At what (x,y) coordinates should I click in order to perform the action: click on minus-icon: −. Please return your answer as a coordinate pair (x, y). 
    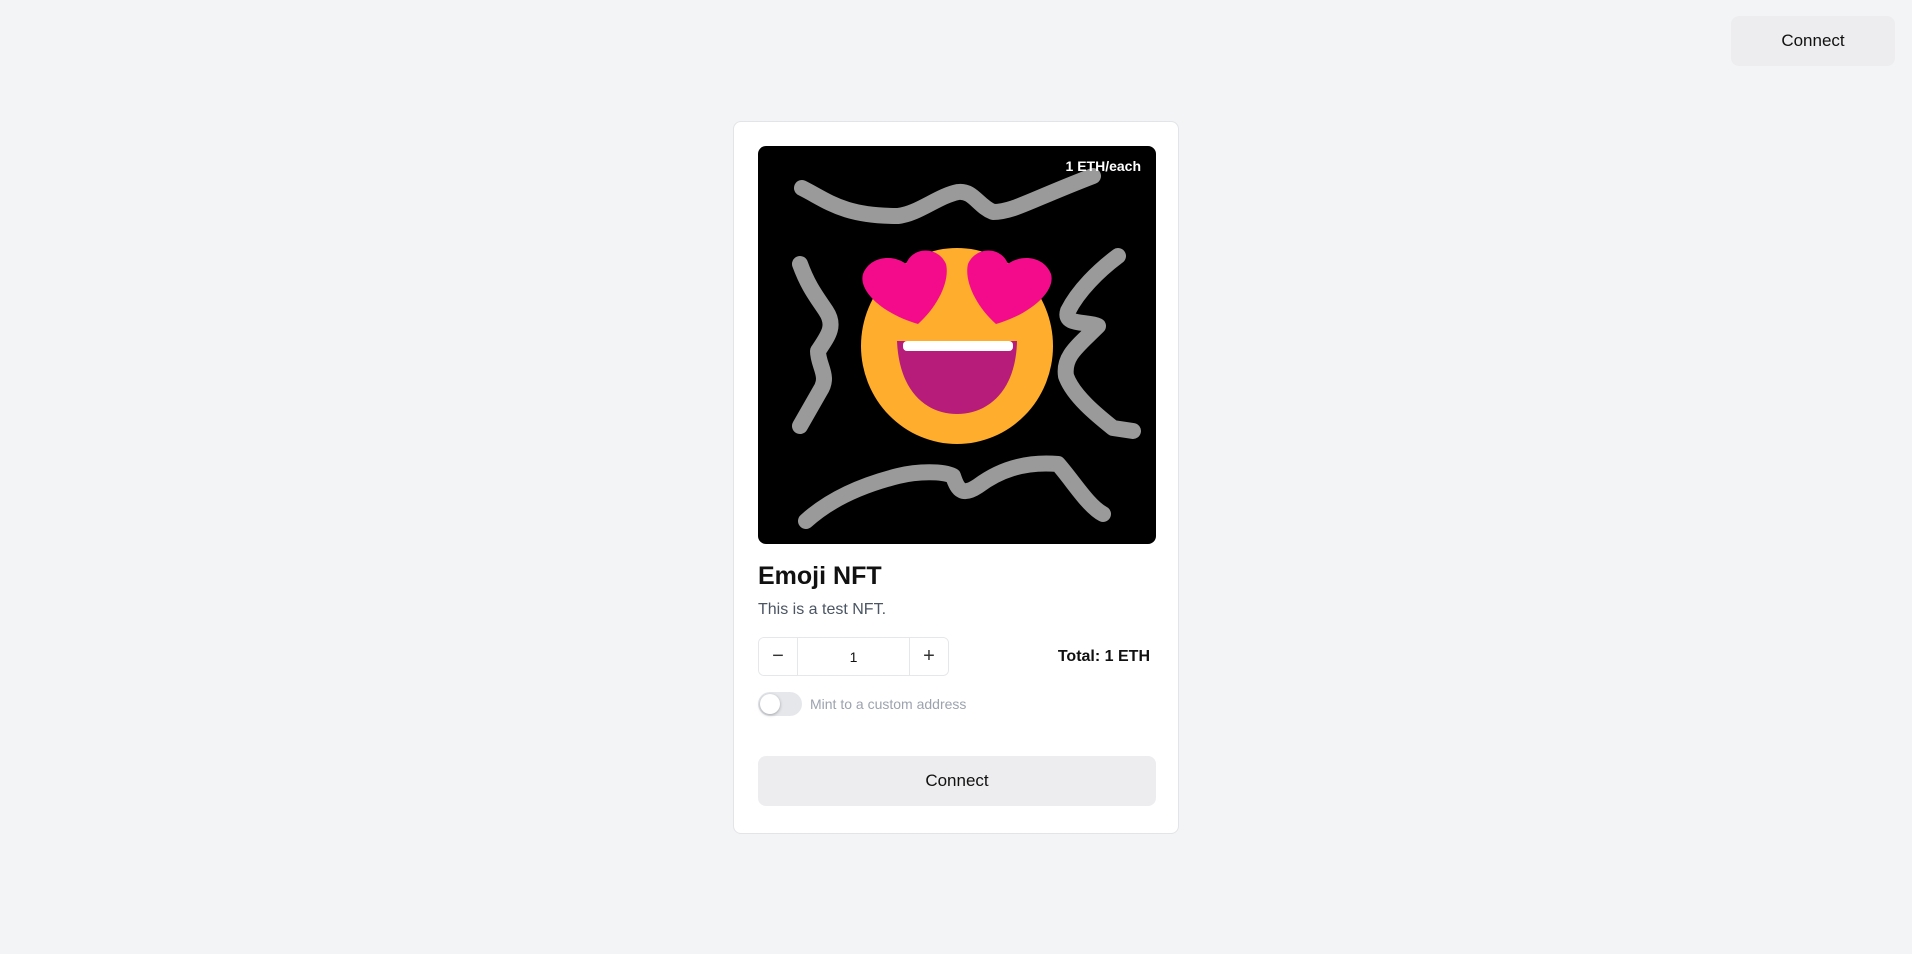
    Looking at the image, I should click on (778, 656).